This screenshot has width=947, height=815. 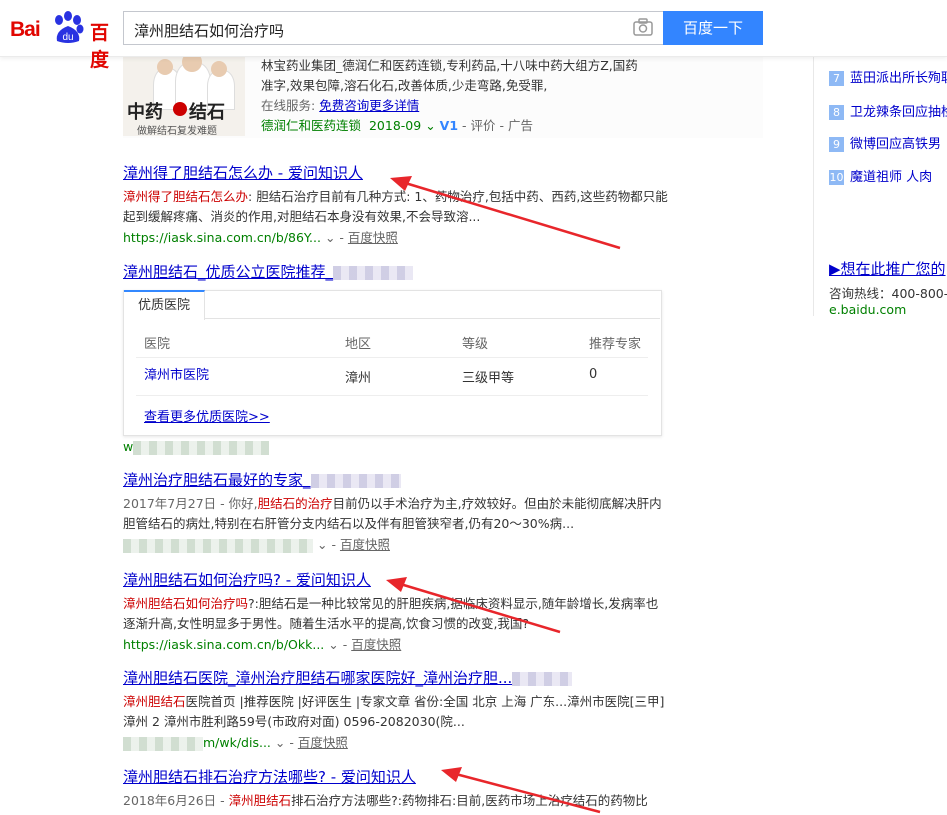 What do you see at coordinates (885, 142) in the screenshot?
I see `hot-list-item: 9 微博回应高铁男` at bounding box center [885, 142].